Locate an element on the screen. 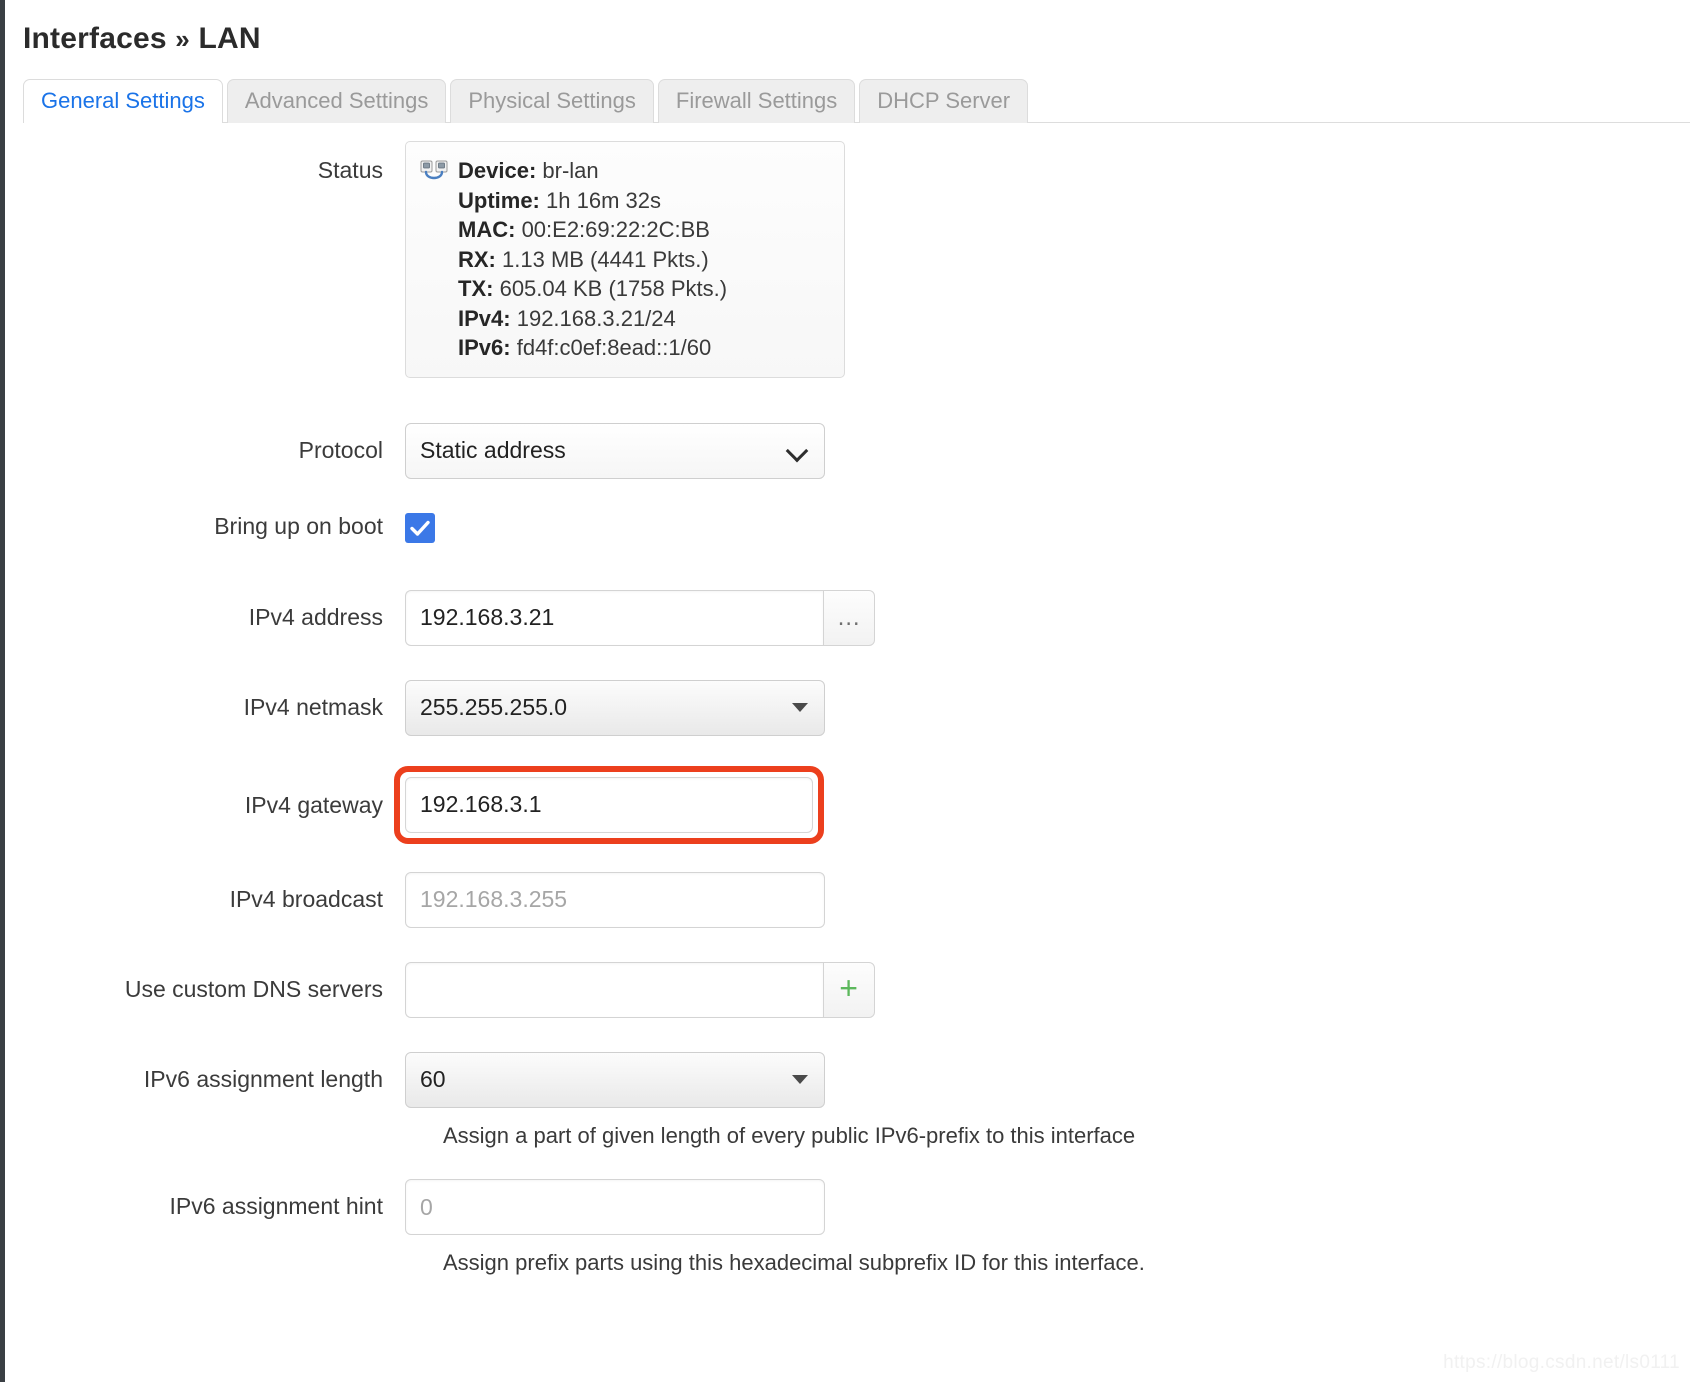 The width and height of the screenshot is (1690, 1382). status-line-ipv4: IPv4: 192.168.3.21/24 is located at coordinates (592, 319).